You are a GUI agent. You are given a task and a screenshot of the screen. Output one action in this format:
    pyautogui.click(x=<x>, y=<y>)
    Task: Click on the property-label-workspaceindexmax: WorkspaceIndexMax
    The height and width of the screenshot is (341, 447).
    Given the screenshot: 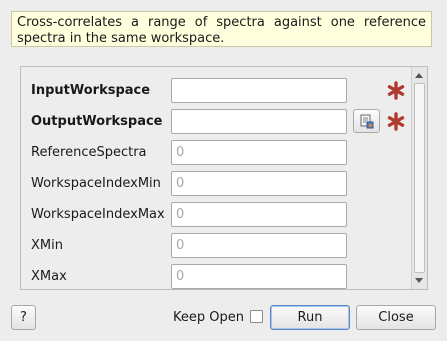 What is the action you would take?
    pyautogui.click(x=98, y=214)
    